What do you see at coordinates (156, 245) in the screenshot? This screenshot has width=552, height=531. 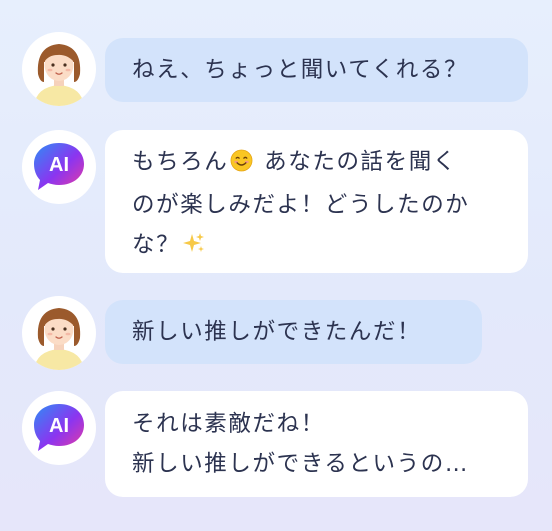 I see `message-text: な？` at bounding box center [156, 245].